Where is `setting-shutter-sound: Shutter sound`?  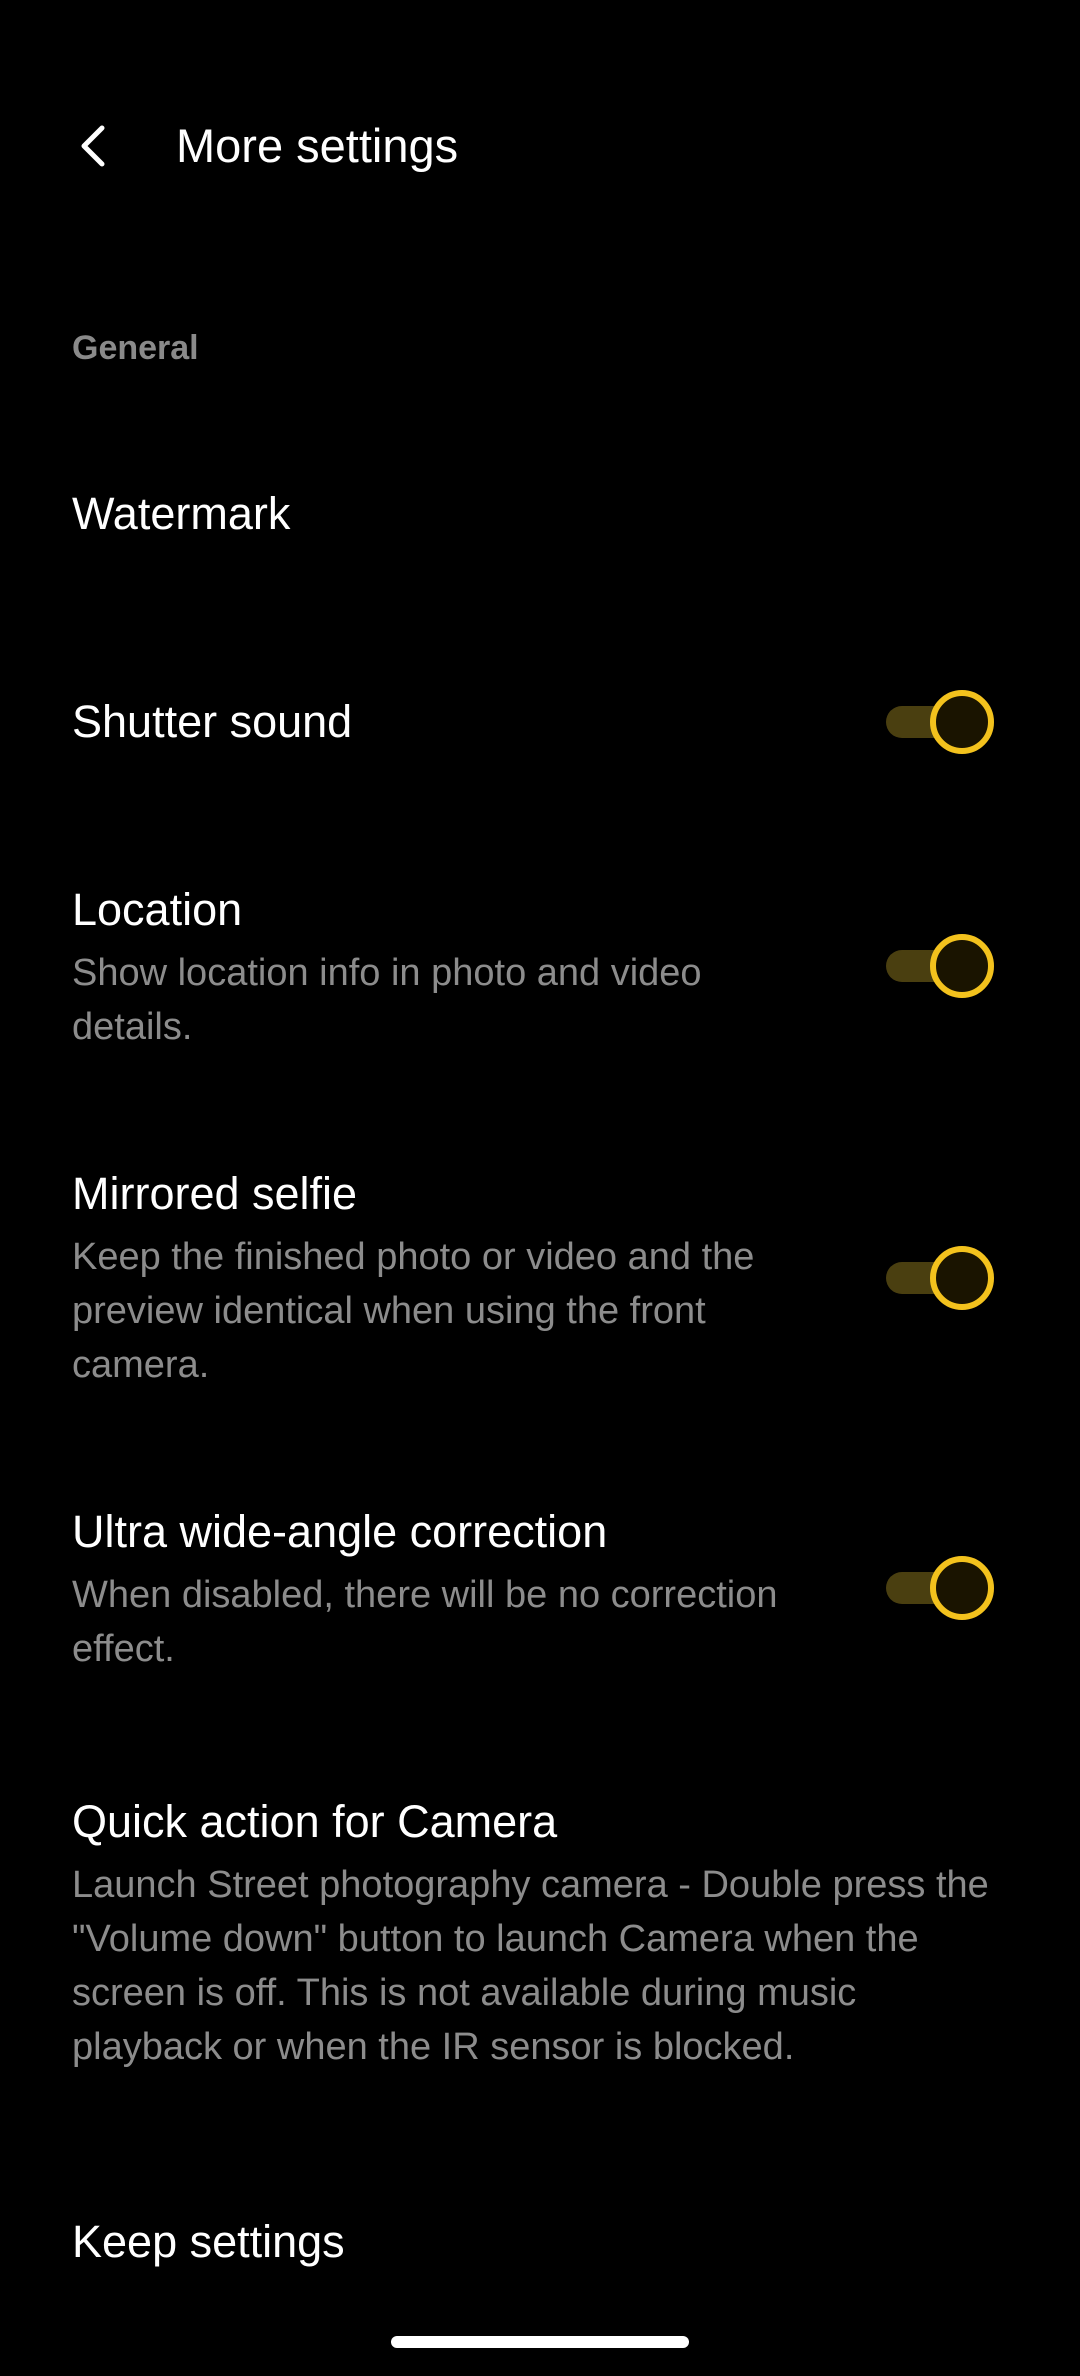 setting-shutter-sound: Shutter sound is located at coordinates (540, 725).